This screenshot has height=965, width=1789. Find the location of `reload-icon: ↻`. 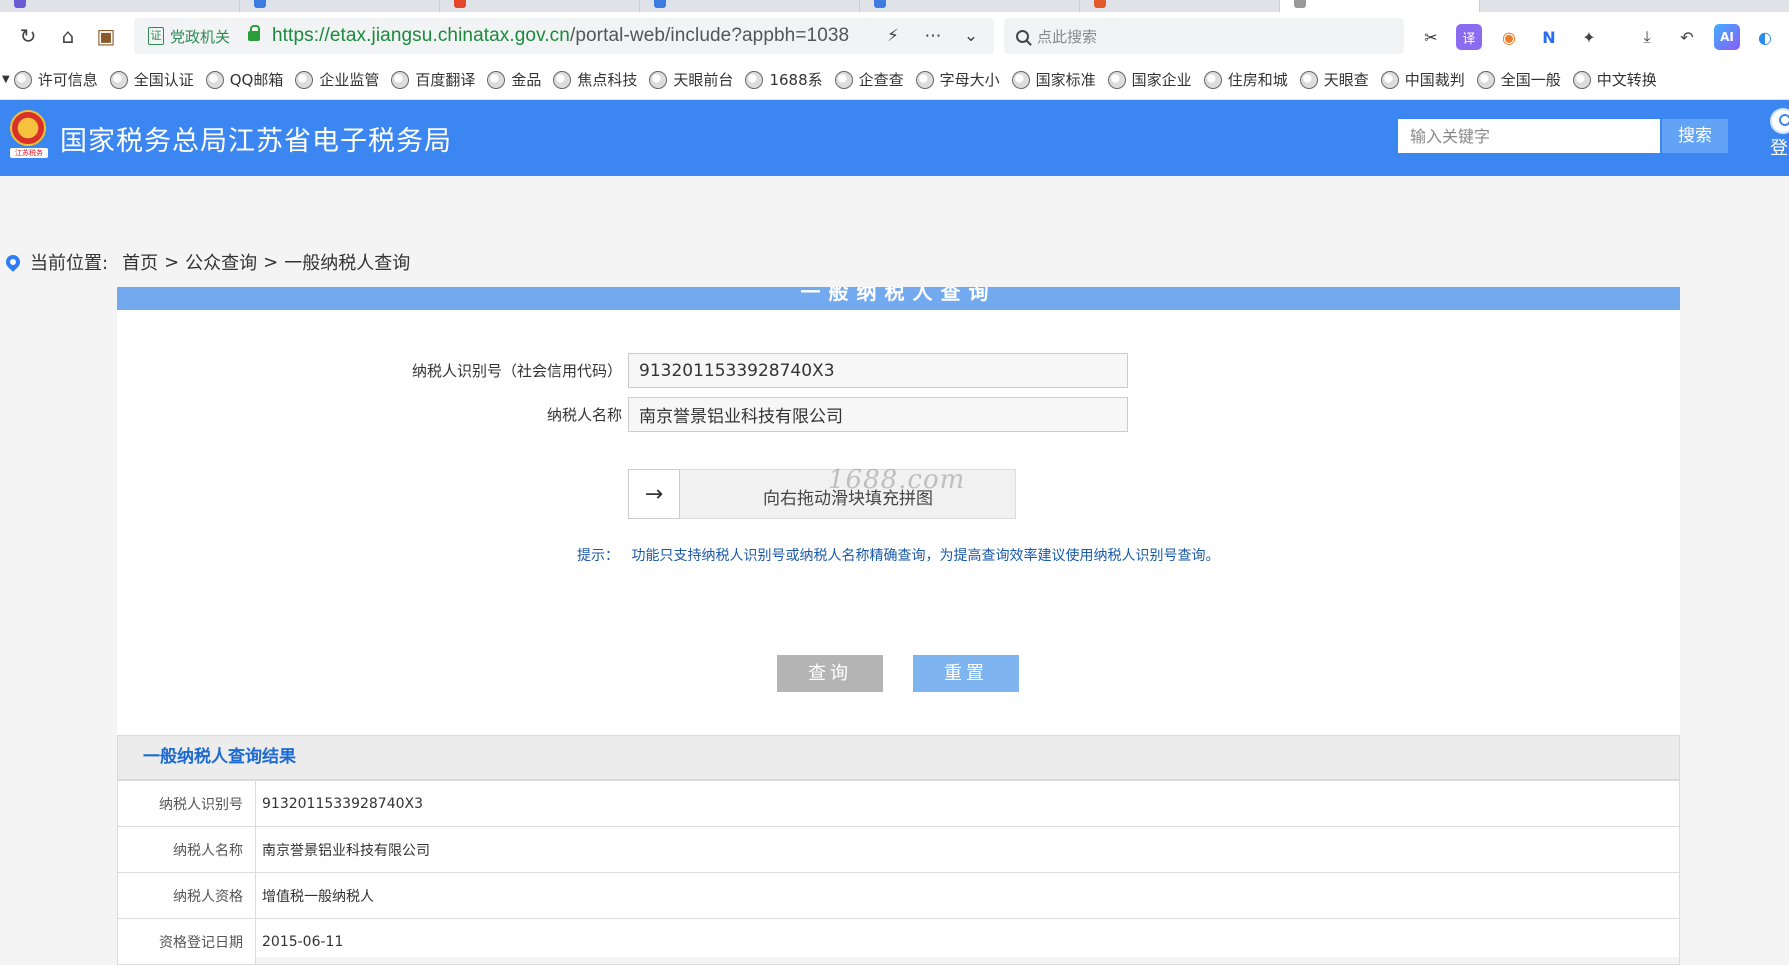

reload-icon: ↻ is located at coordinates (28, 36).